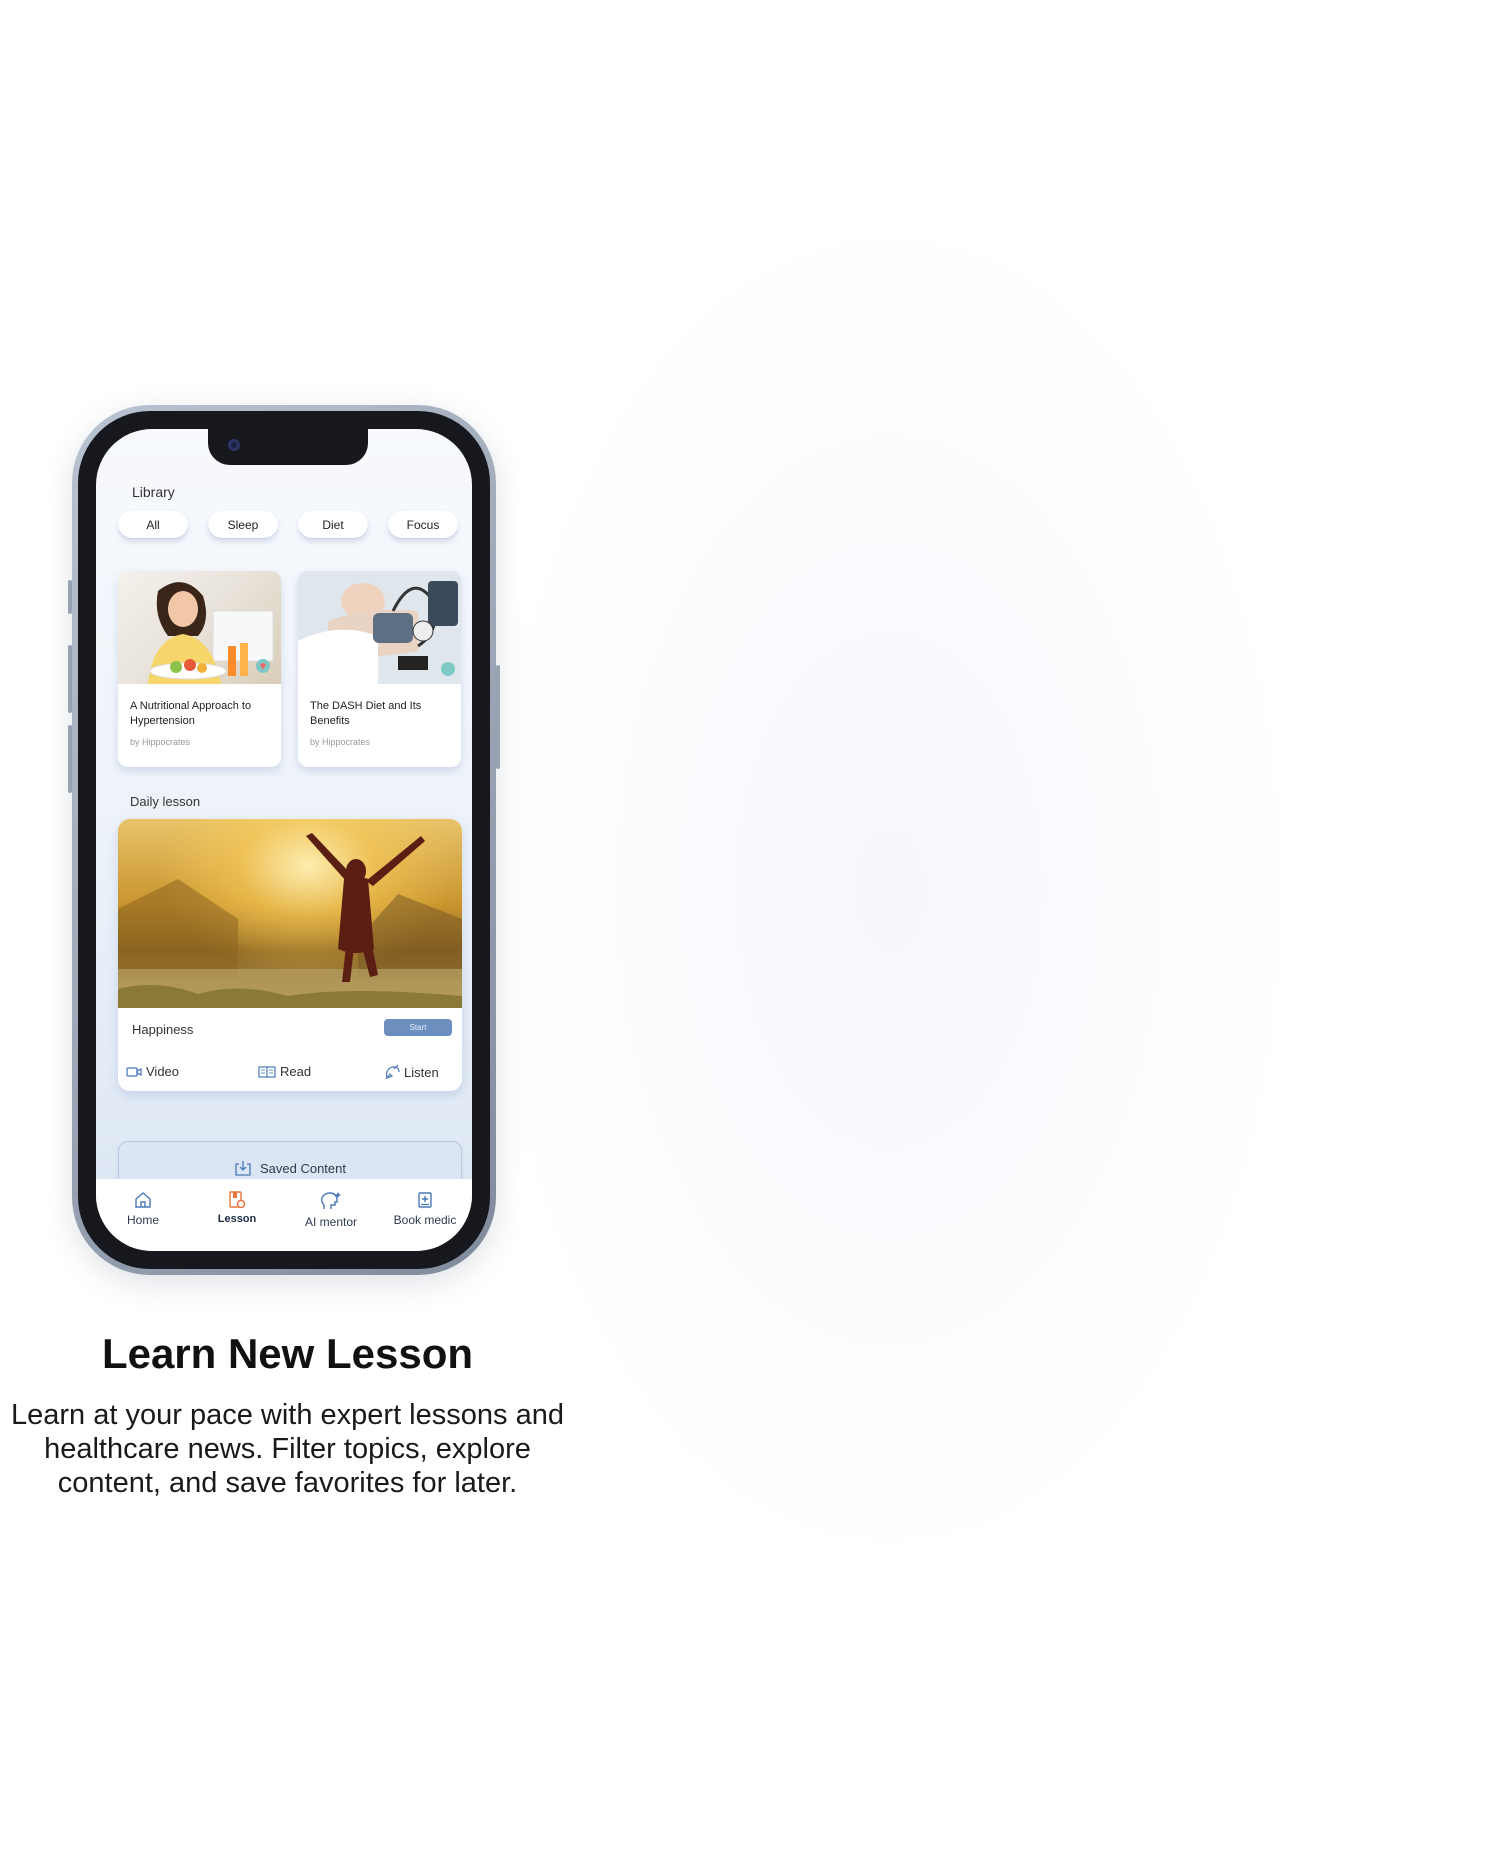 The width and height of the screenshot is (1495, 1862). What do you see at coordinates (284, 1215) in the screenshot?
I see `bottom-tab-bar: Home Lesson AI mentor Book medic` at bounding box center [284, 1215].